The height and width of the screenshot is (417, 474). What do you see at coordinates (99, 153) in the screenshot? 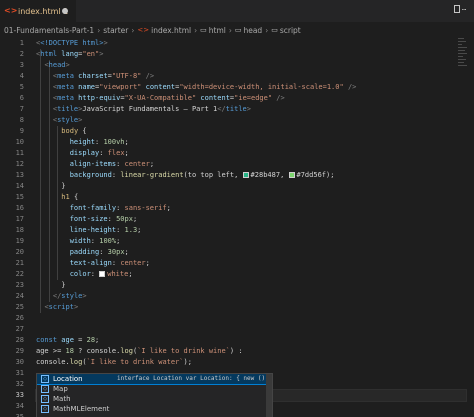
I see `code-line: display: flex;` at bounding box center [99, 153].